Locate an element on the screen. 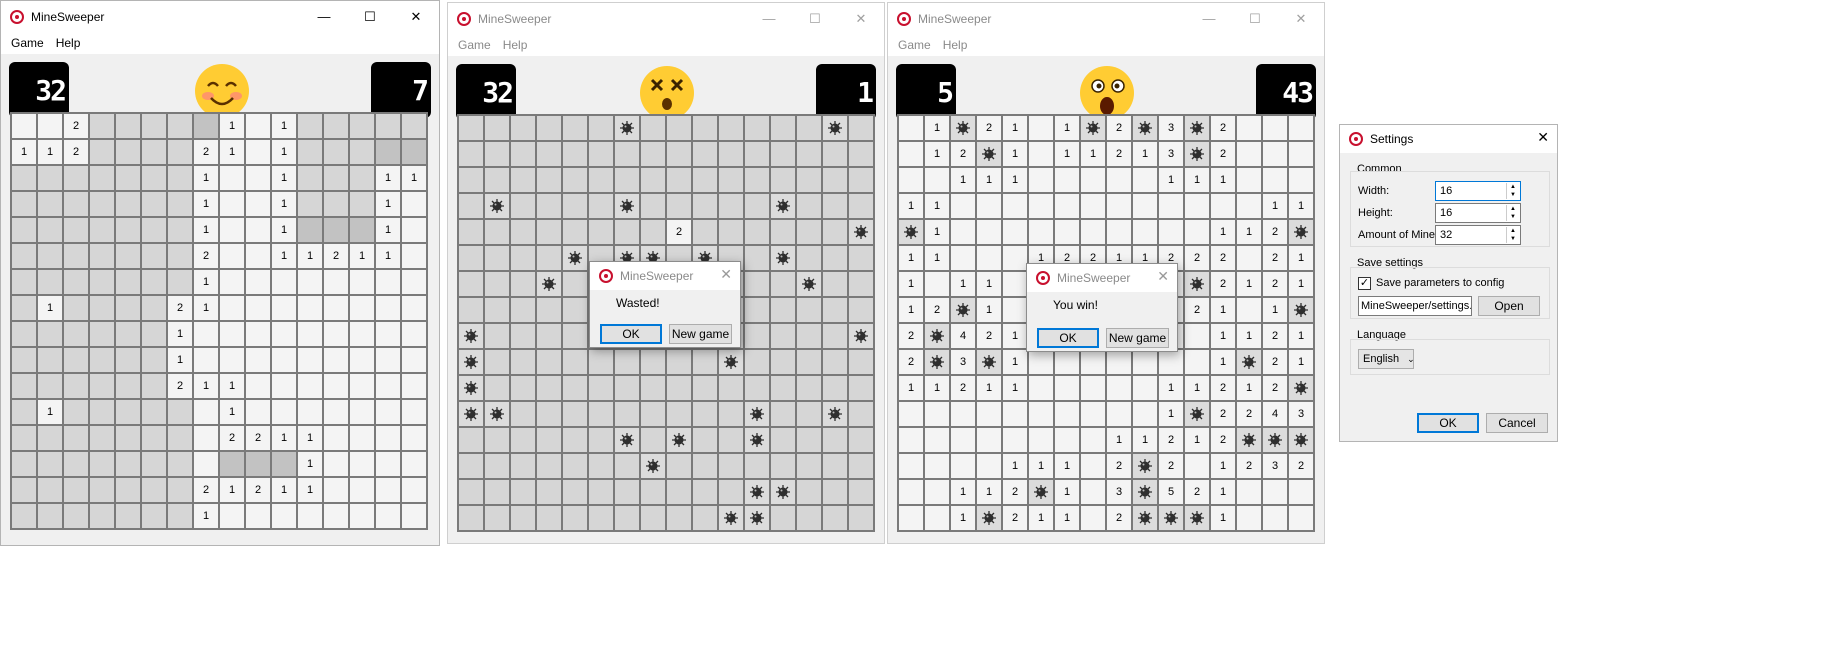 The width and height of the screenshot is (1842, 664). spin-arrows-icon: ▲ ▼ is located at coordinates (1512, 213).